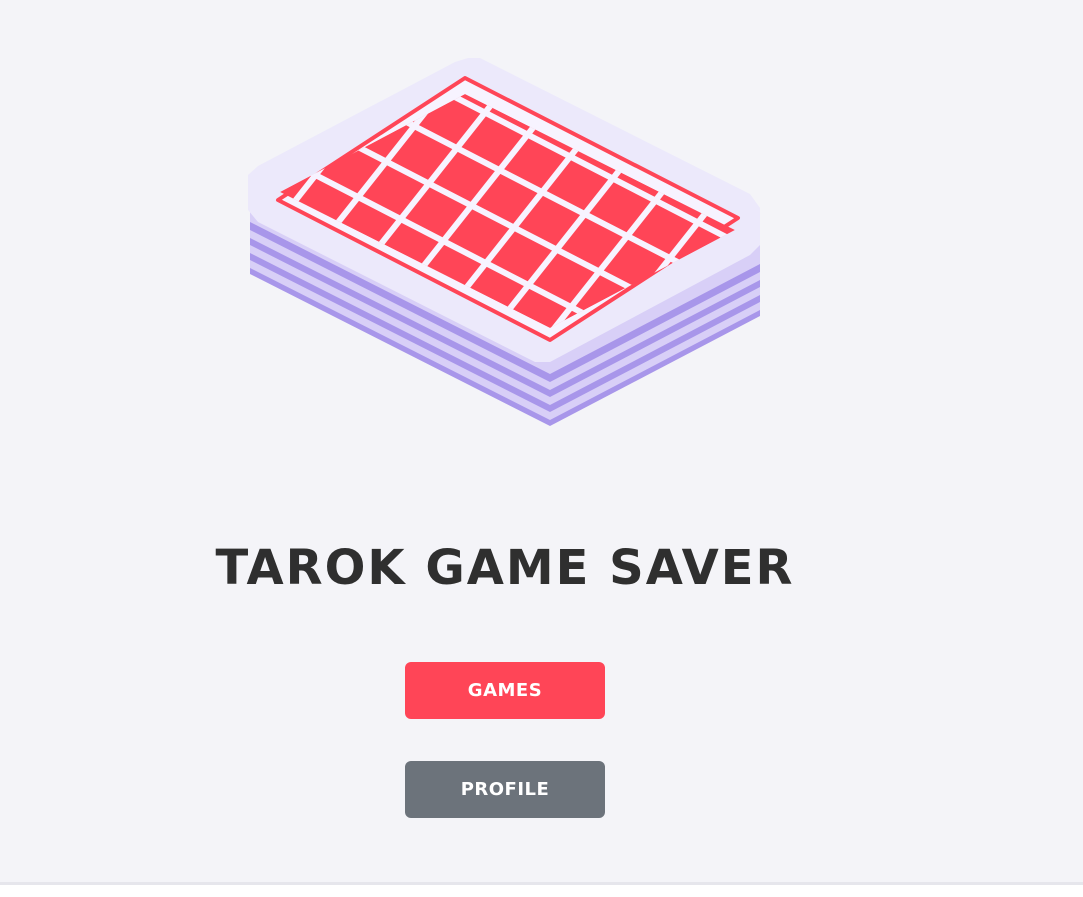 The height and width of the screenshot is (897, 1083). I want to click on profile-button: PROFILE, so click(505, 789).